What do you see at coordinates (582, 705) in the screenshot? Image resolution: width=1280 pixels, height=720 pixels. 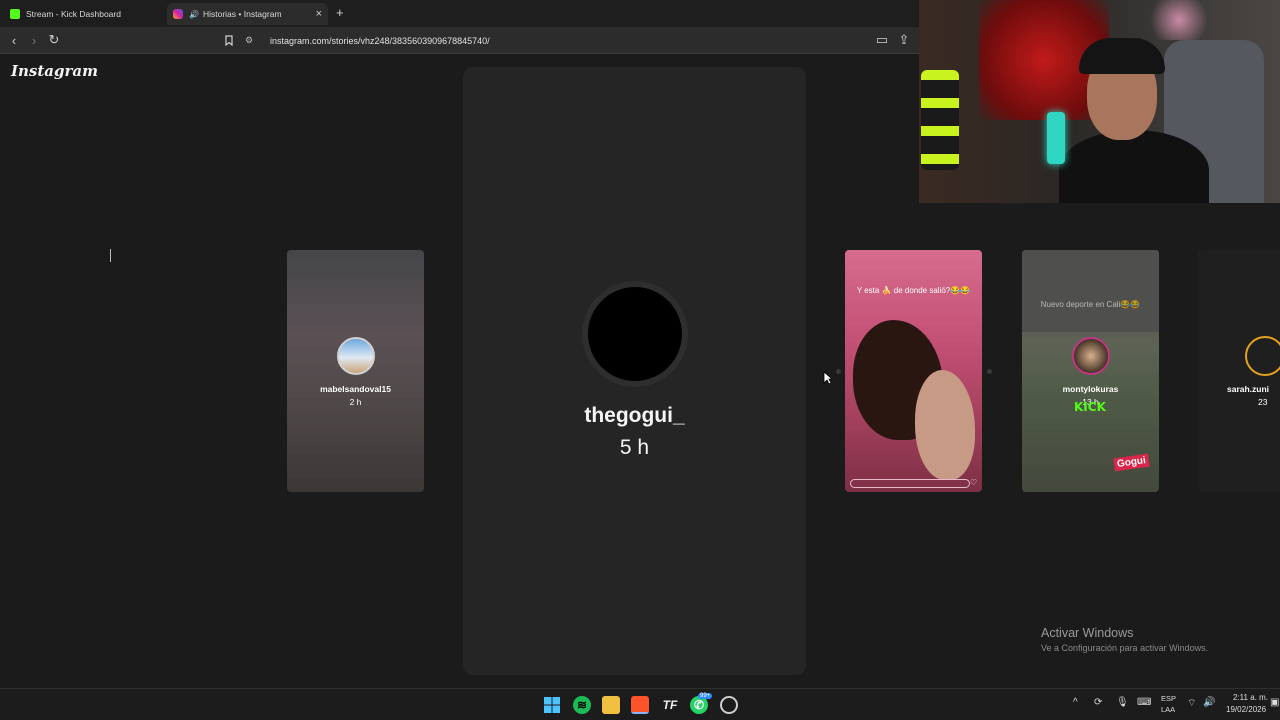 I see `spotify-icon: ≋` at bounding box center [582, 705].